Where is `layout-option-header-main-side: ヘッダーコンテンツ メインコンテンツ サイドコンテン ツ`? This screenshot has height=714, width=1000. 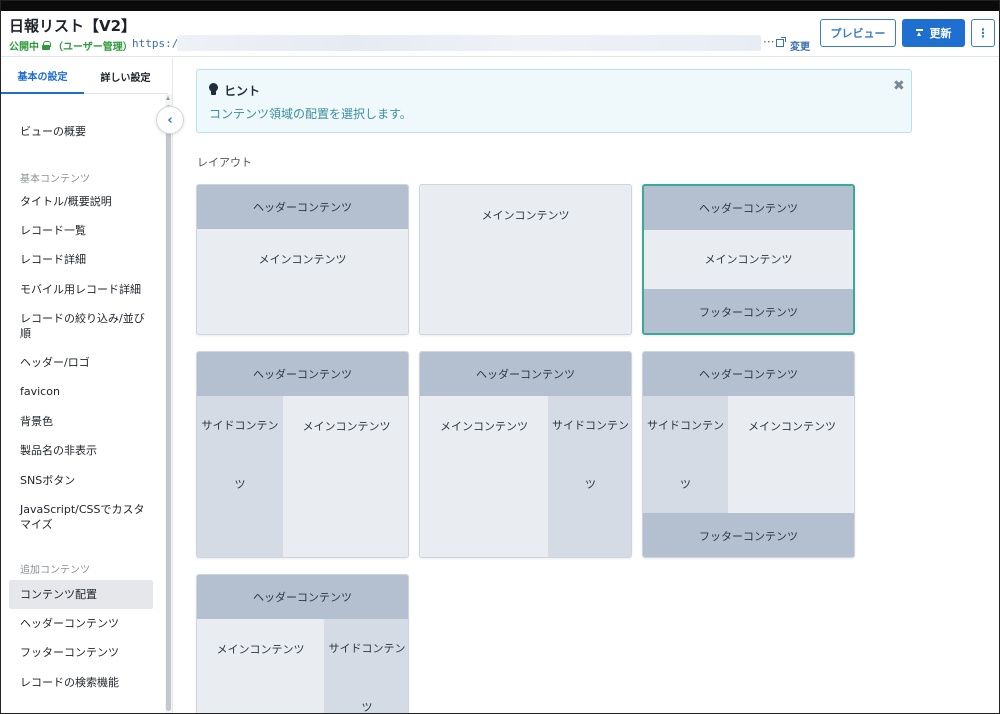
layout-option-header-main-side: ヘッダーコンテンツ メインコンテンツ サイドコンテン ツ is located at coordinates (525, 454).